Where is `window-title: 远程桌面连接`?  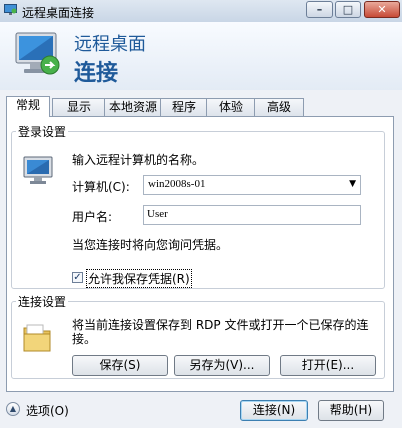
window-title: 远程桌面连接 is located at coordinates (58, 13).